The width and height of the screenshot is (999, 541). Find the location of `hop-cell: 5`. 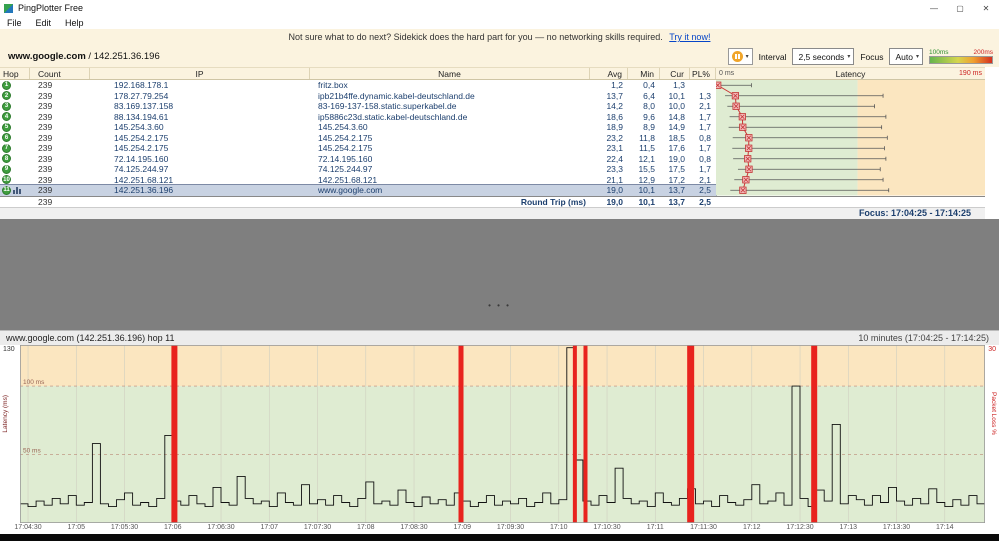

hop-cell: 5 is located at coordinates (15, 127).